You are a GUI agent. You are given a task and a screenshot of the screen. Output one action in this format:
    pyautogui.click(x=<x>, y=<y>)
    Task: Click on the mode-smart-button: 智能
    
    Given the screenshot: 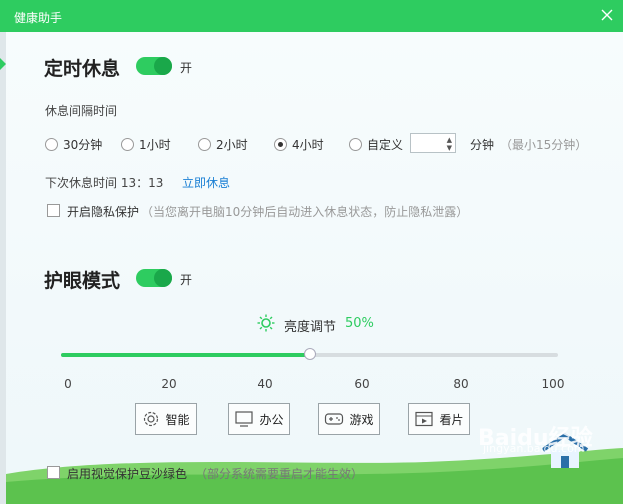 What is the action you would take?
    pyautogui.click(x=166, y=419)
    